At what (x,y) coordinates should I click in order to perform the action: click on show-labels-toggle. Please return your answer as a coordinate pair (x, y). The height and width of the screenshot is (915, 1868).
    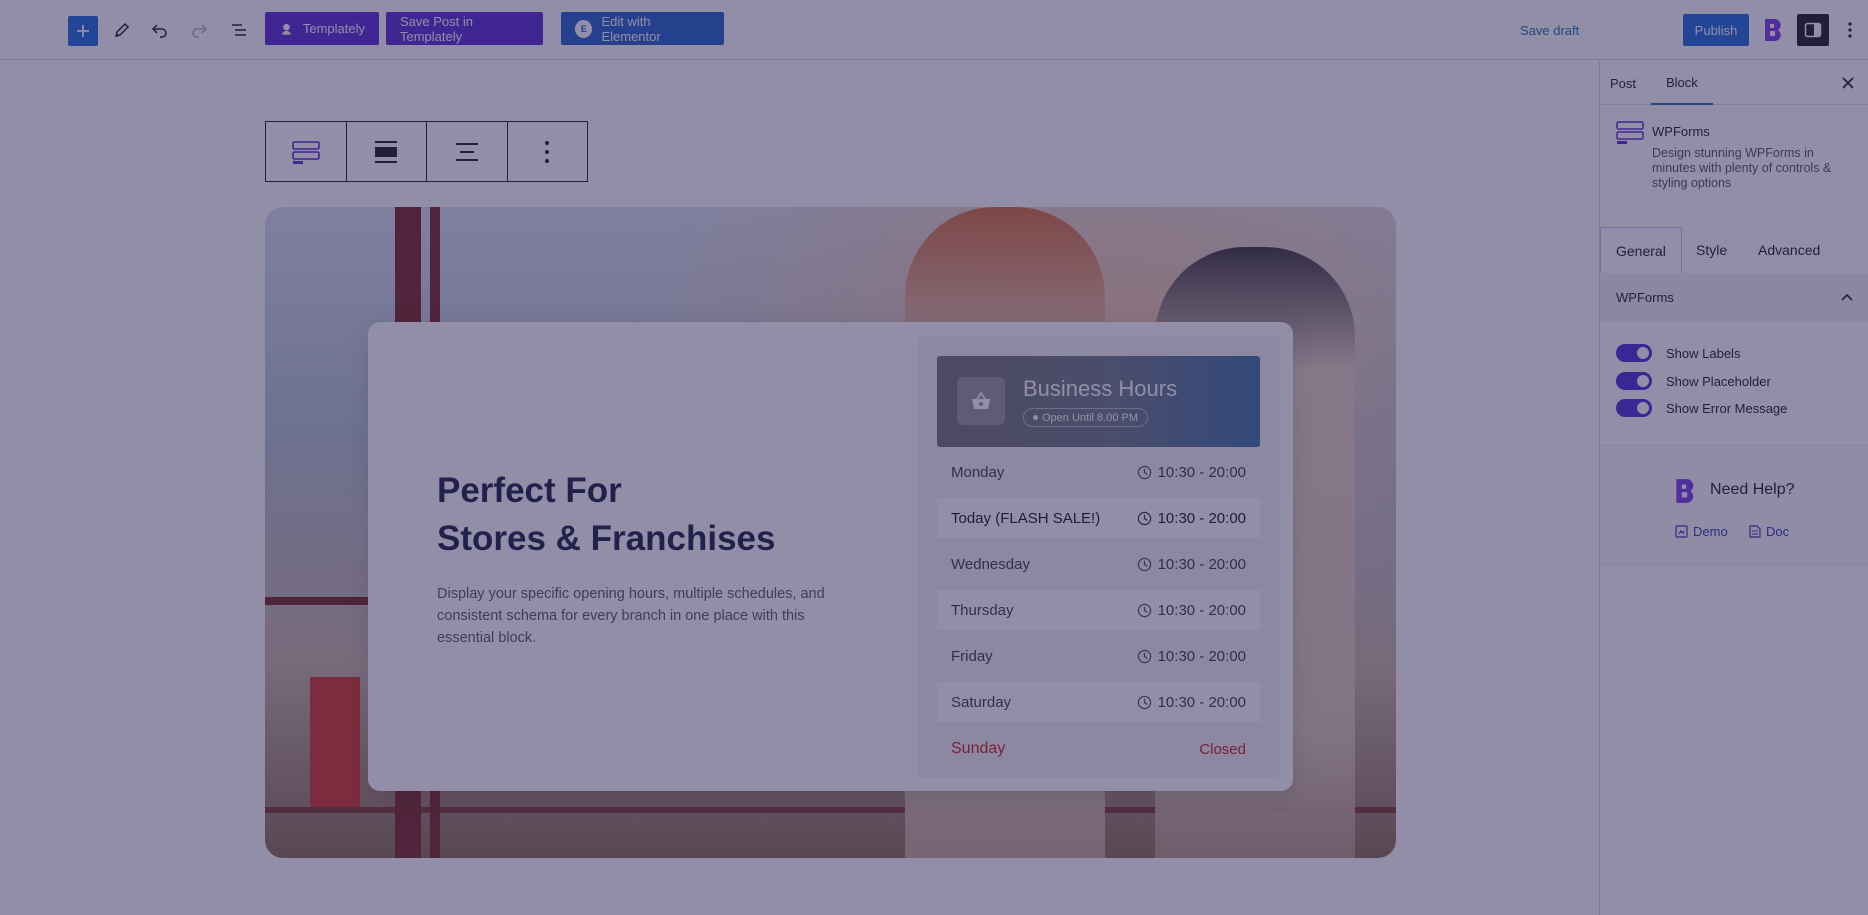
    Looking at the image, I should click on (1634, 353).